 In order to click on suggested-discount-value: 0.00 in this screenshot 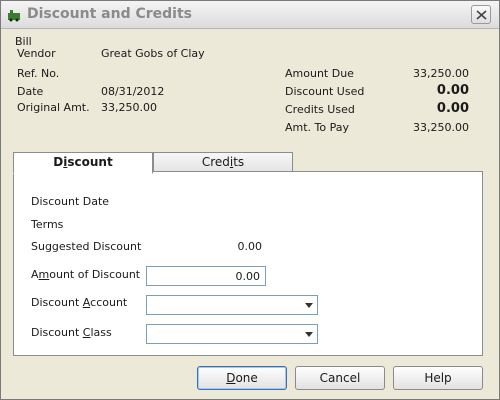, I will do `click(250, 246)`.